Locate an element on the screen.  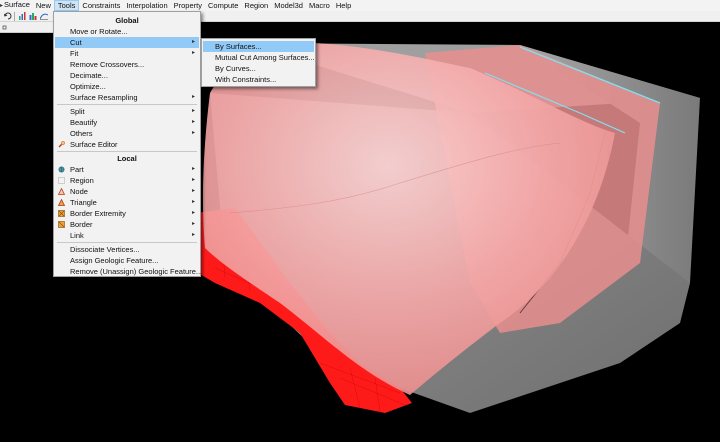
wrench-icon is located at coordinates (61, 144).